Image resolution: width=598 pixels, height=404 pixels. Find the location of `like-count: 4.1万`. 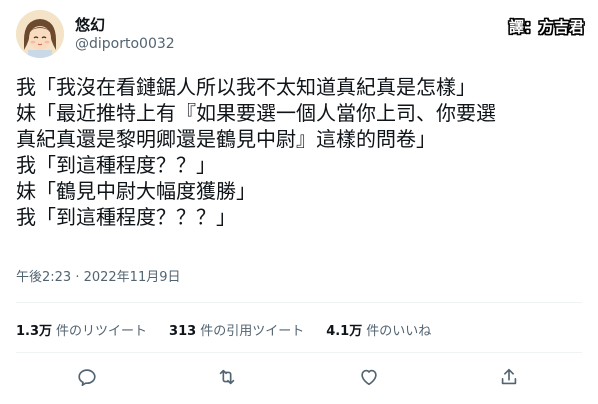

like-count: 4.1万 is located at coordinates (344, 331).